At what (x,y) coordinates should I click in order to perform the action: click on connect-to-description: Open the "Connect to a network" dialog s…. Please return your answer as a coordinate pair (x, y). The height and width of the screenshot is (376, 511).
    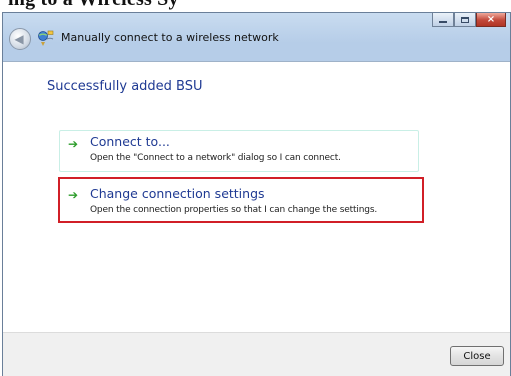
    Looking at the image, I should click on (215, 158).